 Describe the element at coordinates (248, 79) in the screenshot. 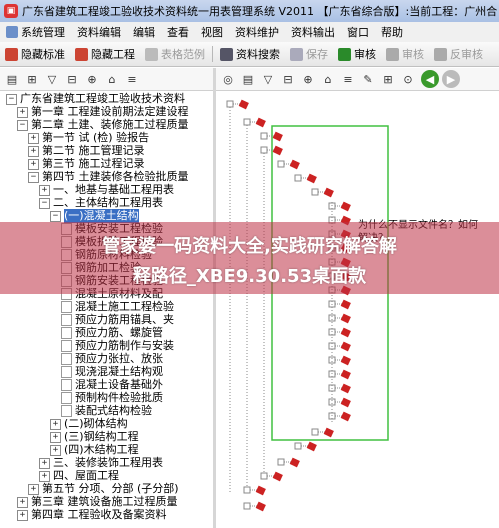

I see `tree-view-icon: ▤` at that location.